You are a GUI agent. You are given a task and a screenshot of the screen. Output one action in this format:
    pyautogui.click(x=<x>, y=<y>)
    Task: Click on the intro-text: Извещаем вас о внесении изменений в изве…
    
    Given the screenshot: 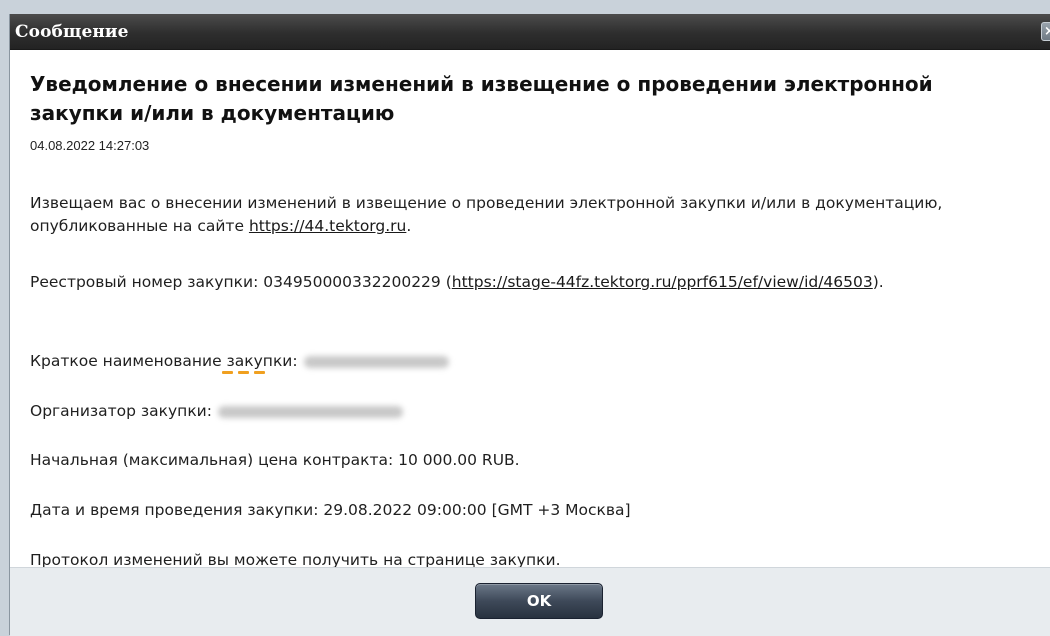 What is the action you would take?
    pyautogui.click(x=486, y=214)
    